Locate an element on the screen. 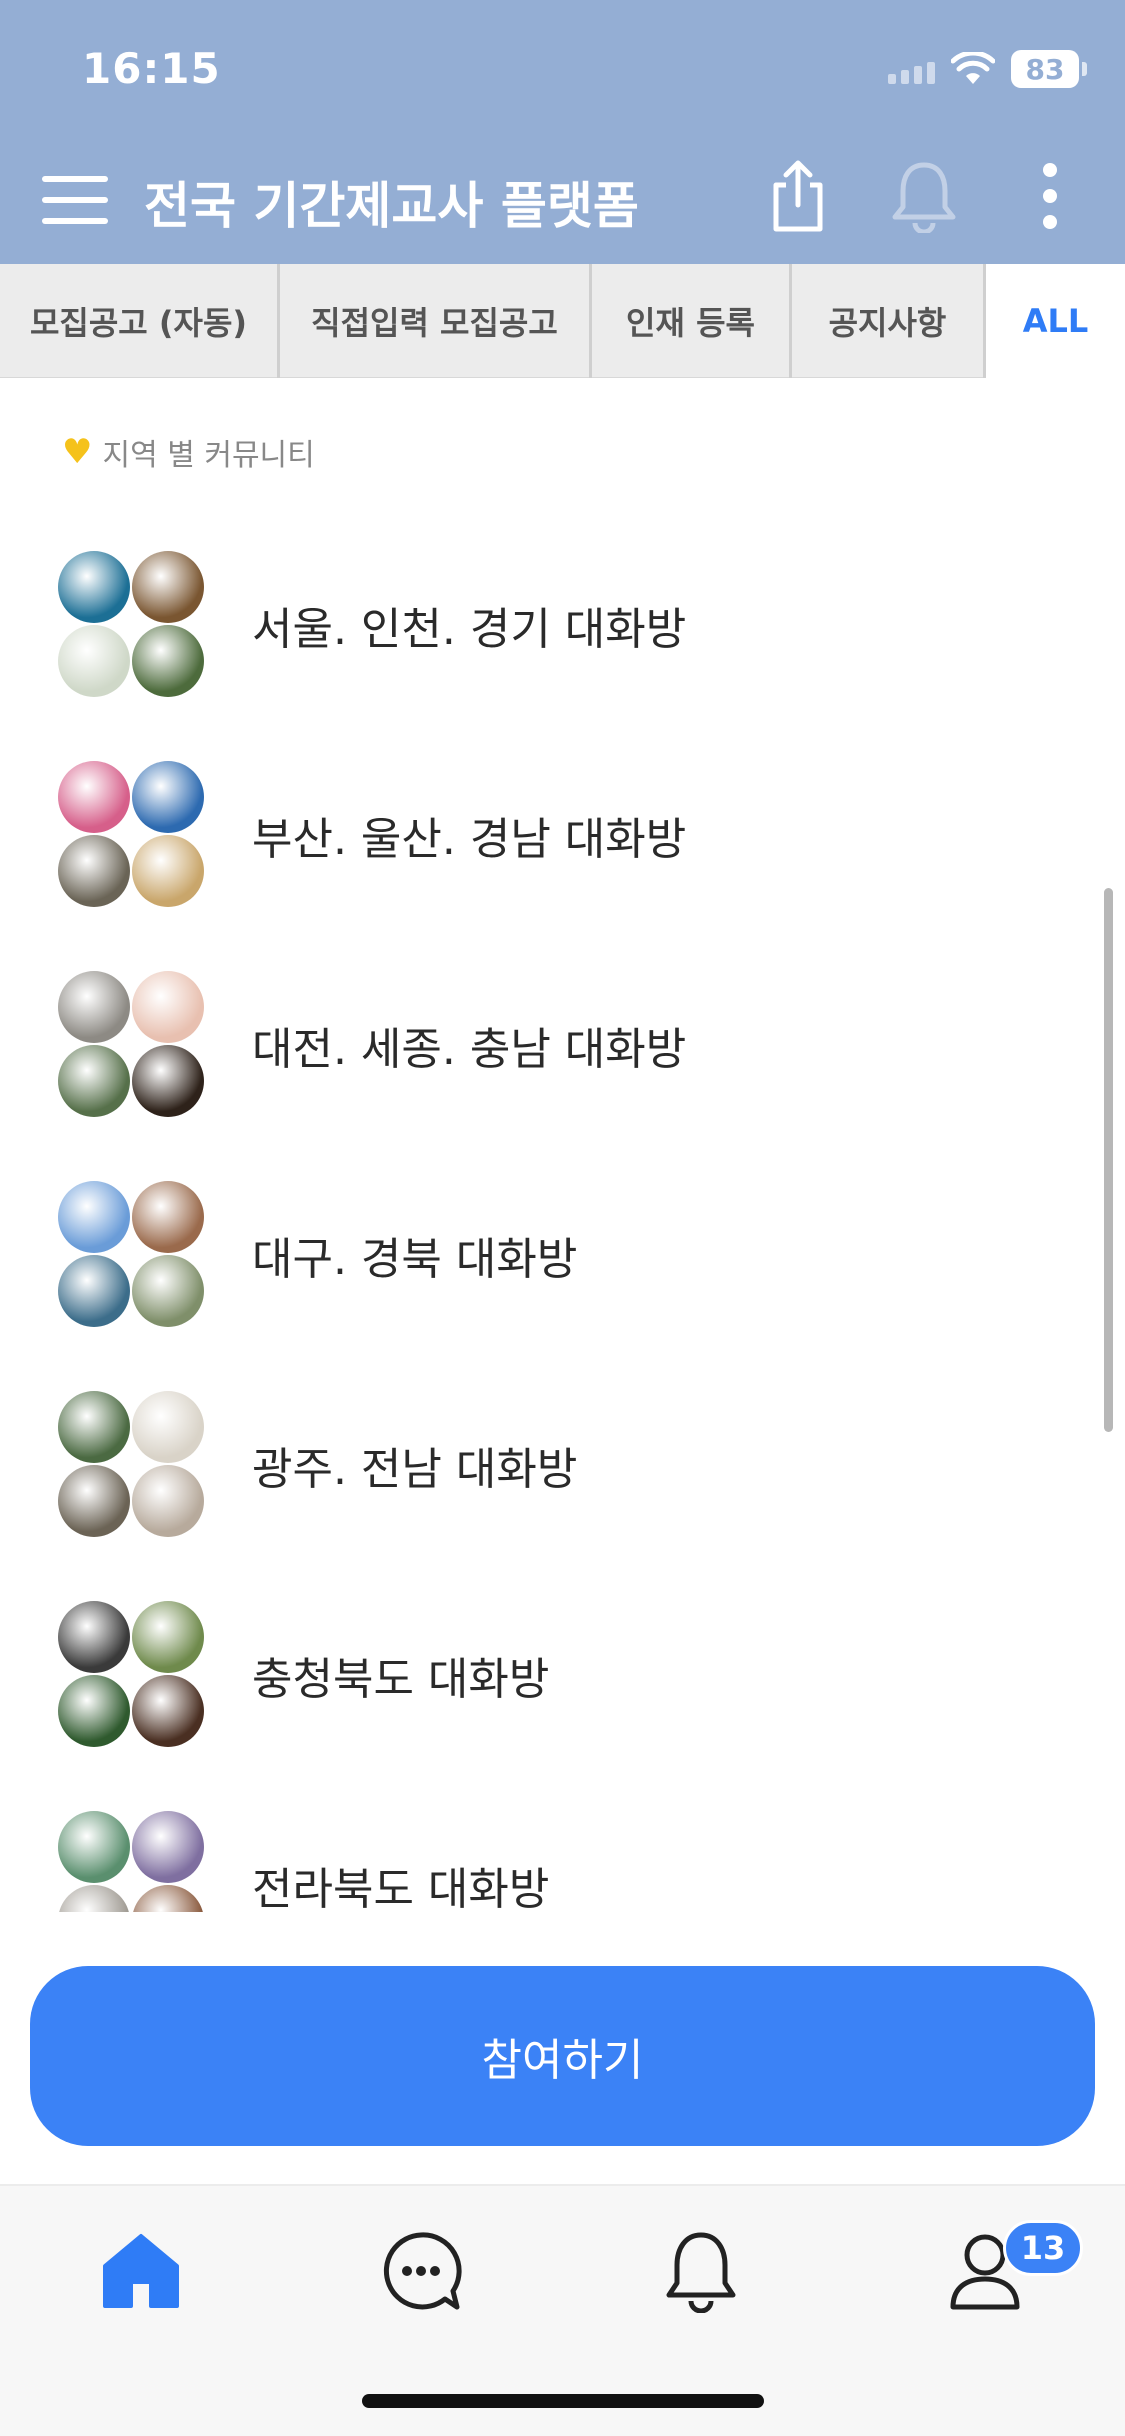  page-title: 전국 기간제교사 플랫폼 is located at coordinates (391, 206).